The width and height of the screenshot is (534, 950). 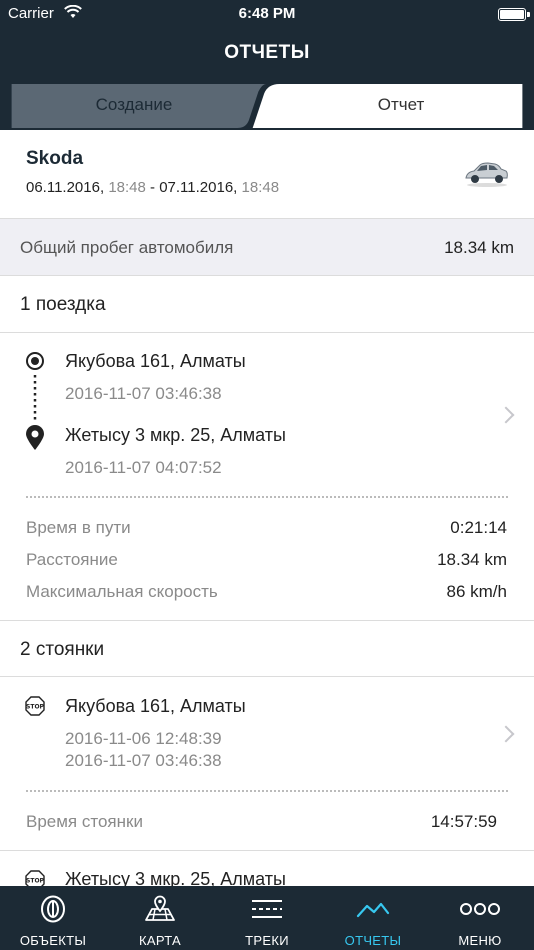 I want to click on car-icon, so click(x=486, y=174).